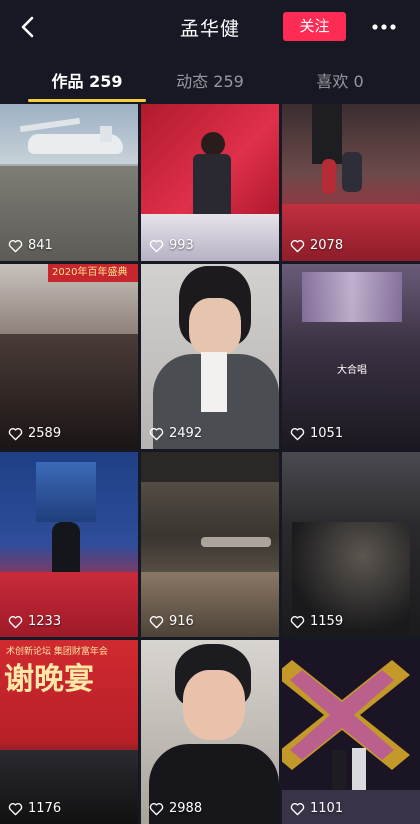  What do you see at coordinates (316, 245) in the screenshot?
I see `like-count: 2078` at bounding box center [316, 245].